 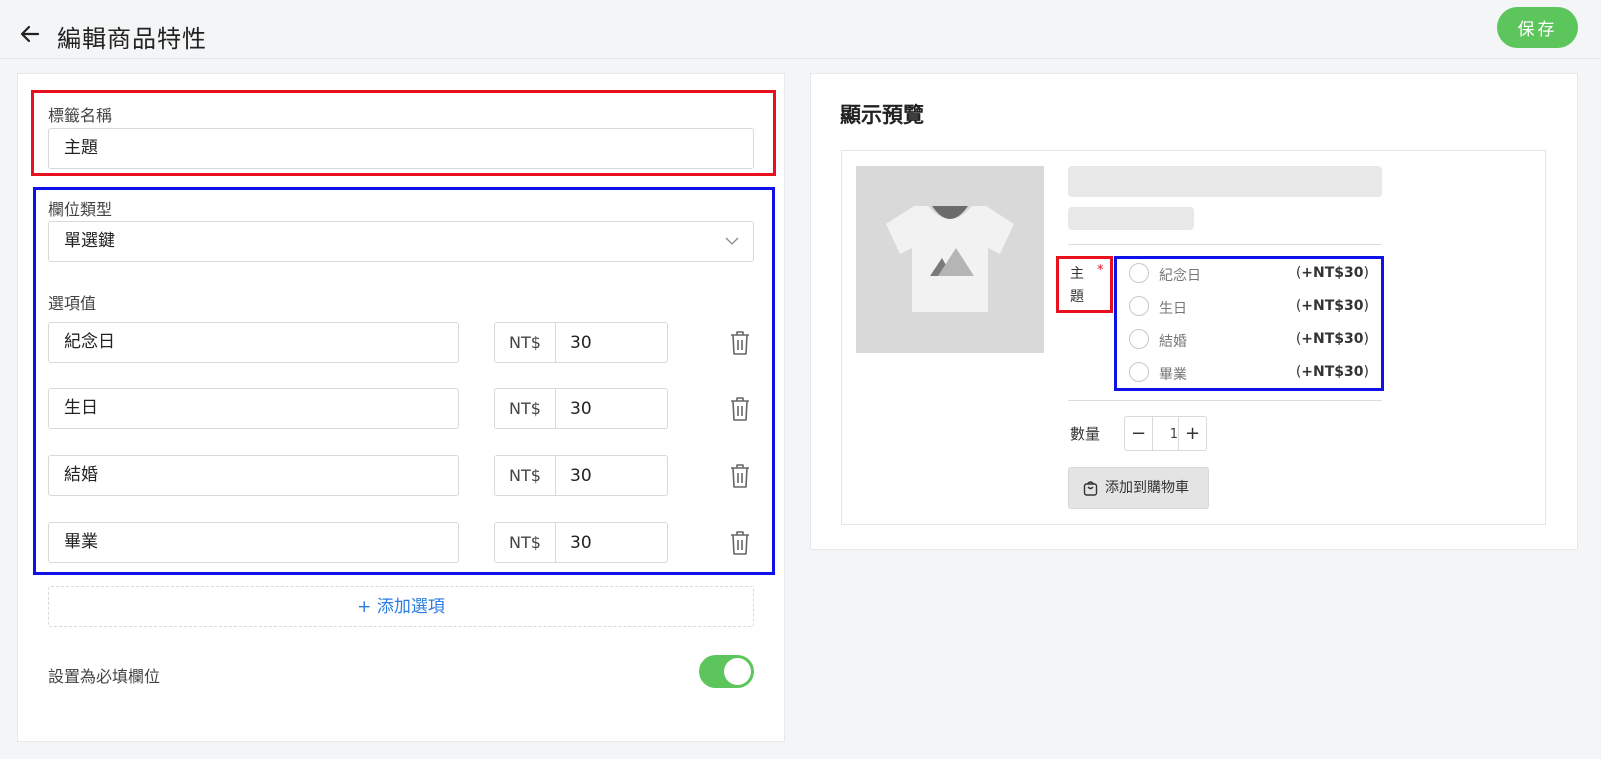 I want to click on option-row: 生日 NT$ 30, so click(x=400, y=408).